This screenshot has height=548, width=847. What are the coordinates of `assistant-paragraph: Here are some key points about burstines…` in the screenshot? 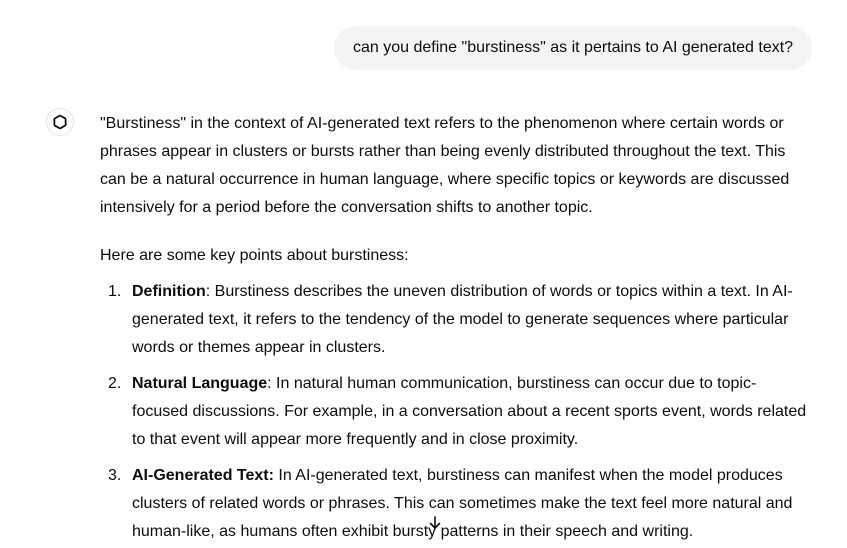 It's located at (254, 255).